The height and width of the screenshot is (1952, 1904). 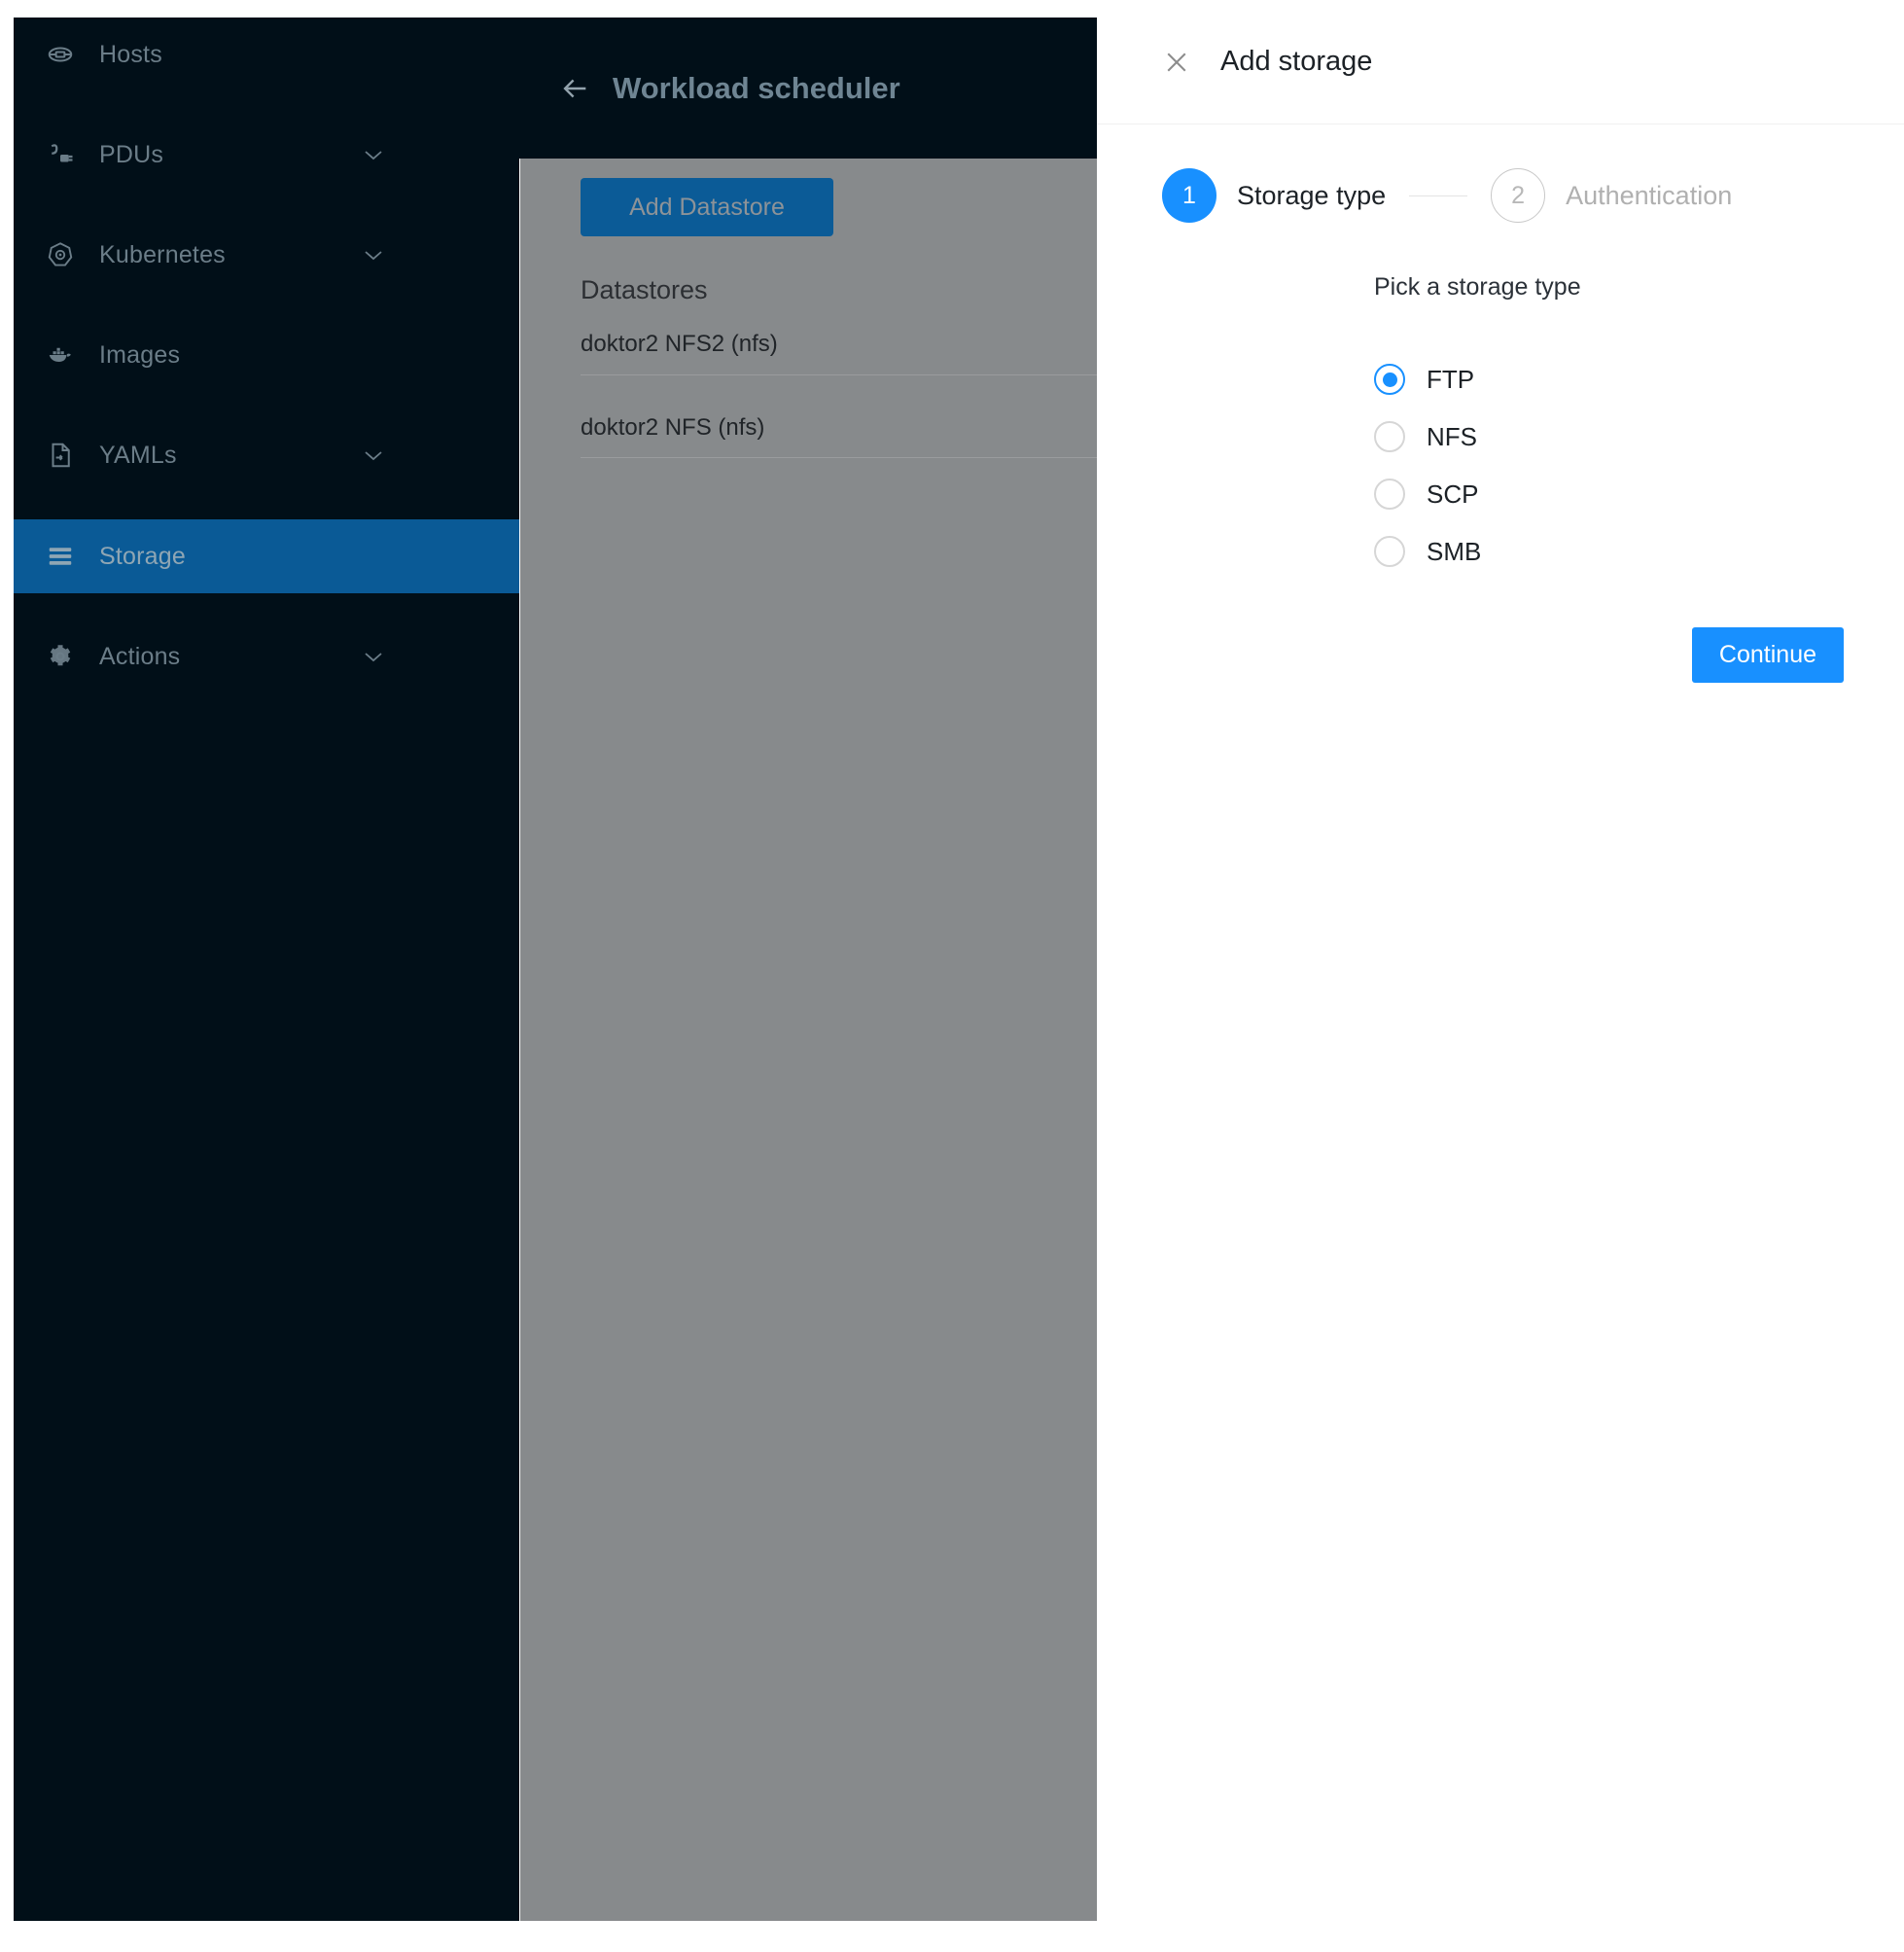 What do you see at coordinates (1296, 61) in the screenshot?
I see `drawer-title: Add storage` at bounding box center [1296, 61].